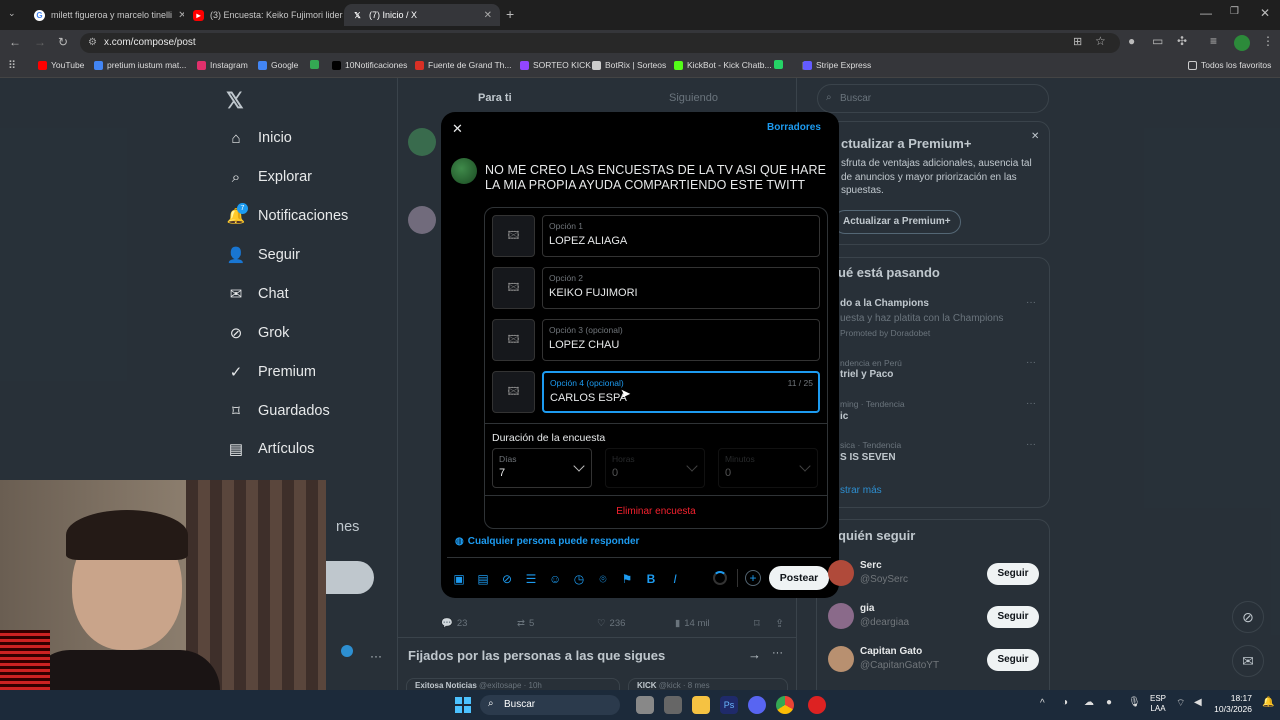  Describe the element at coordinates (507, 579) in the screenshot. I see `grok-icon: ⊘` at that location.